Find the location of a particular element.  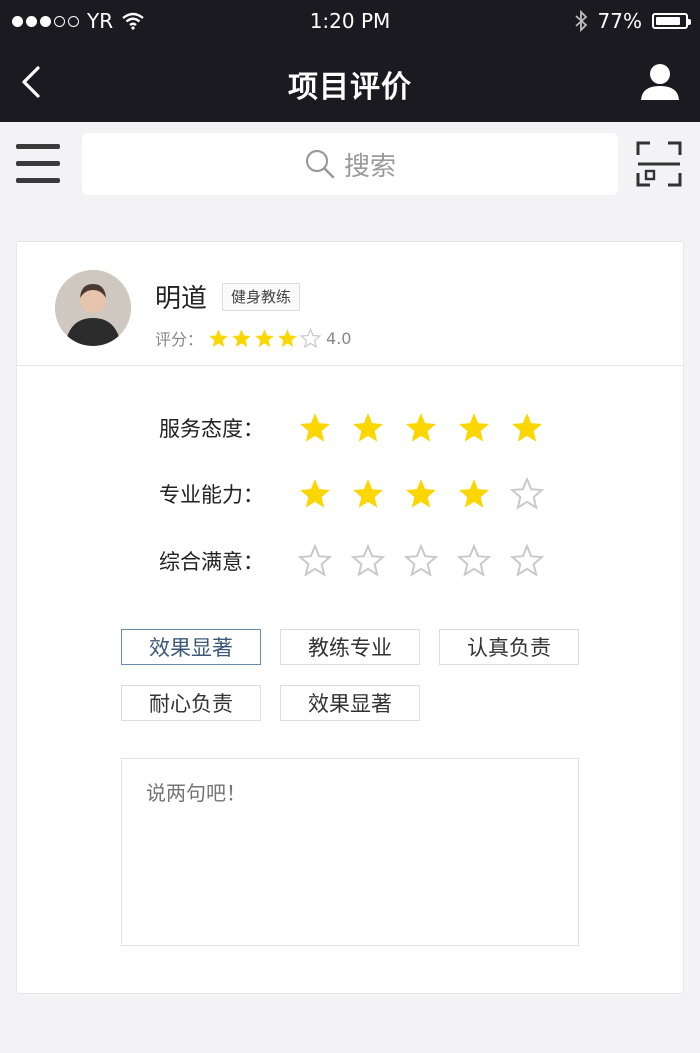

criterion-stars-skill is located at coordinates (421, 494).